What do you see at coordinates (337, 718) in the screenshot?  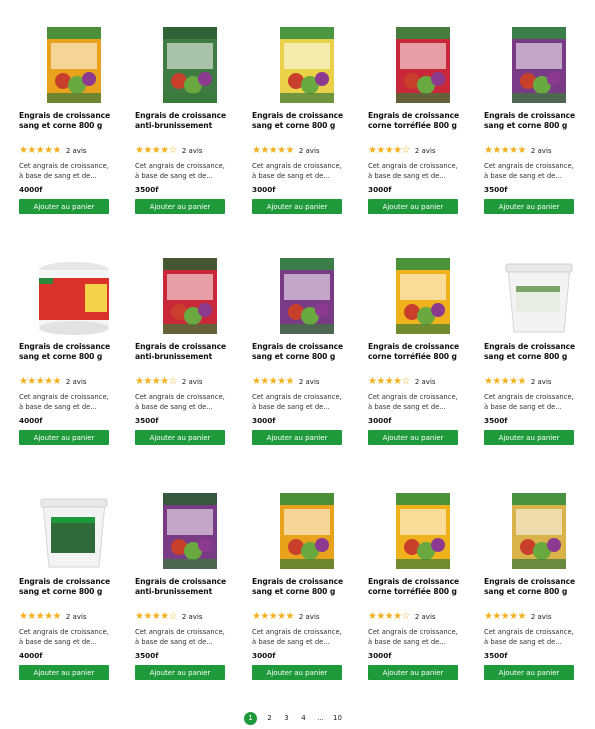 I see `page-link: 10` at bounding box center [337, 718].